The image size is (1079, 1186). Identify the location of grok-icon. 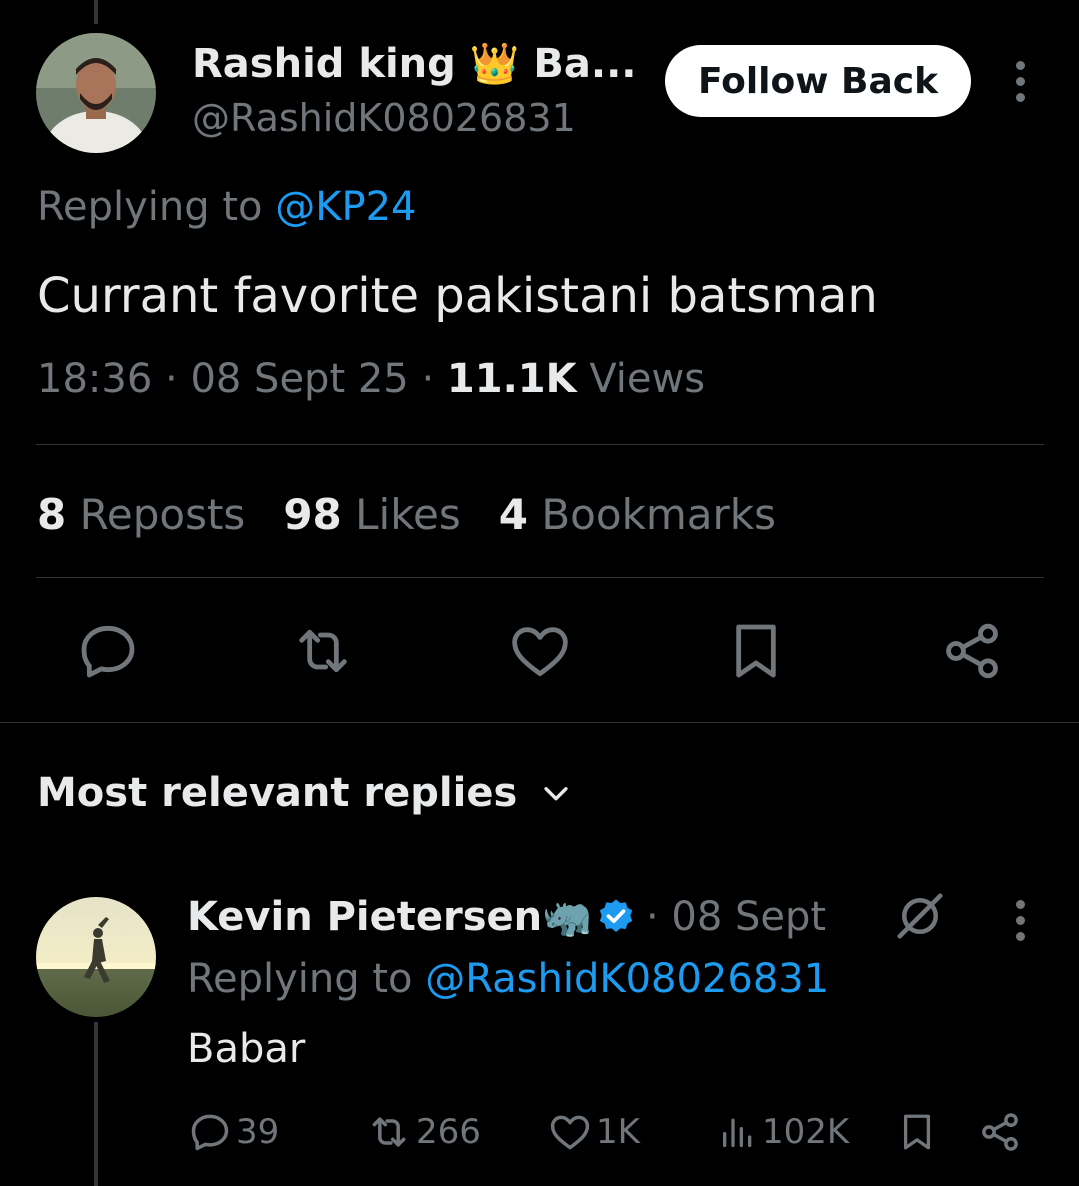
(920, 918).